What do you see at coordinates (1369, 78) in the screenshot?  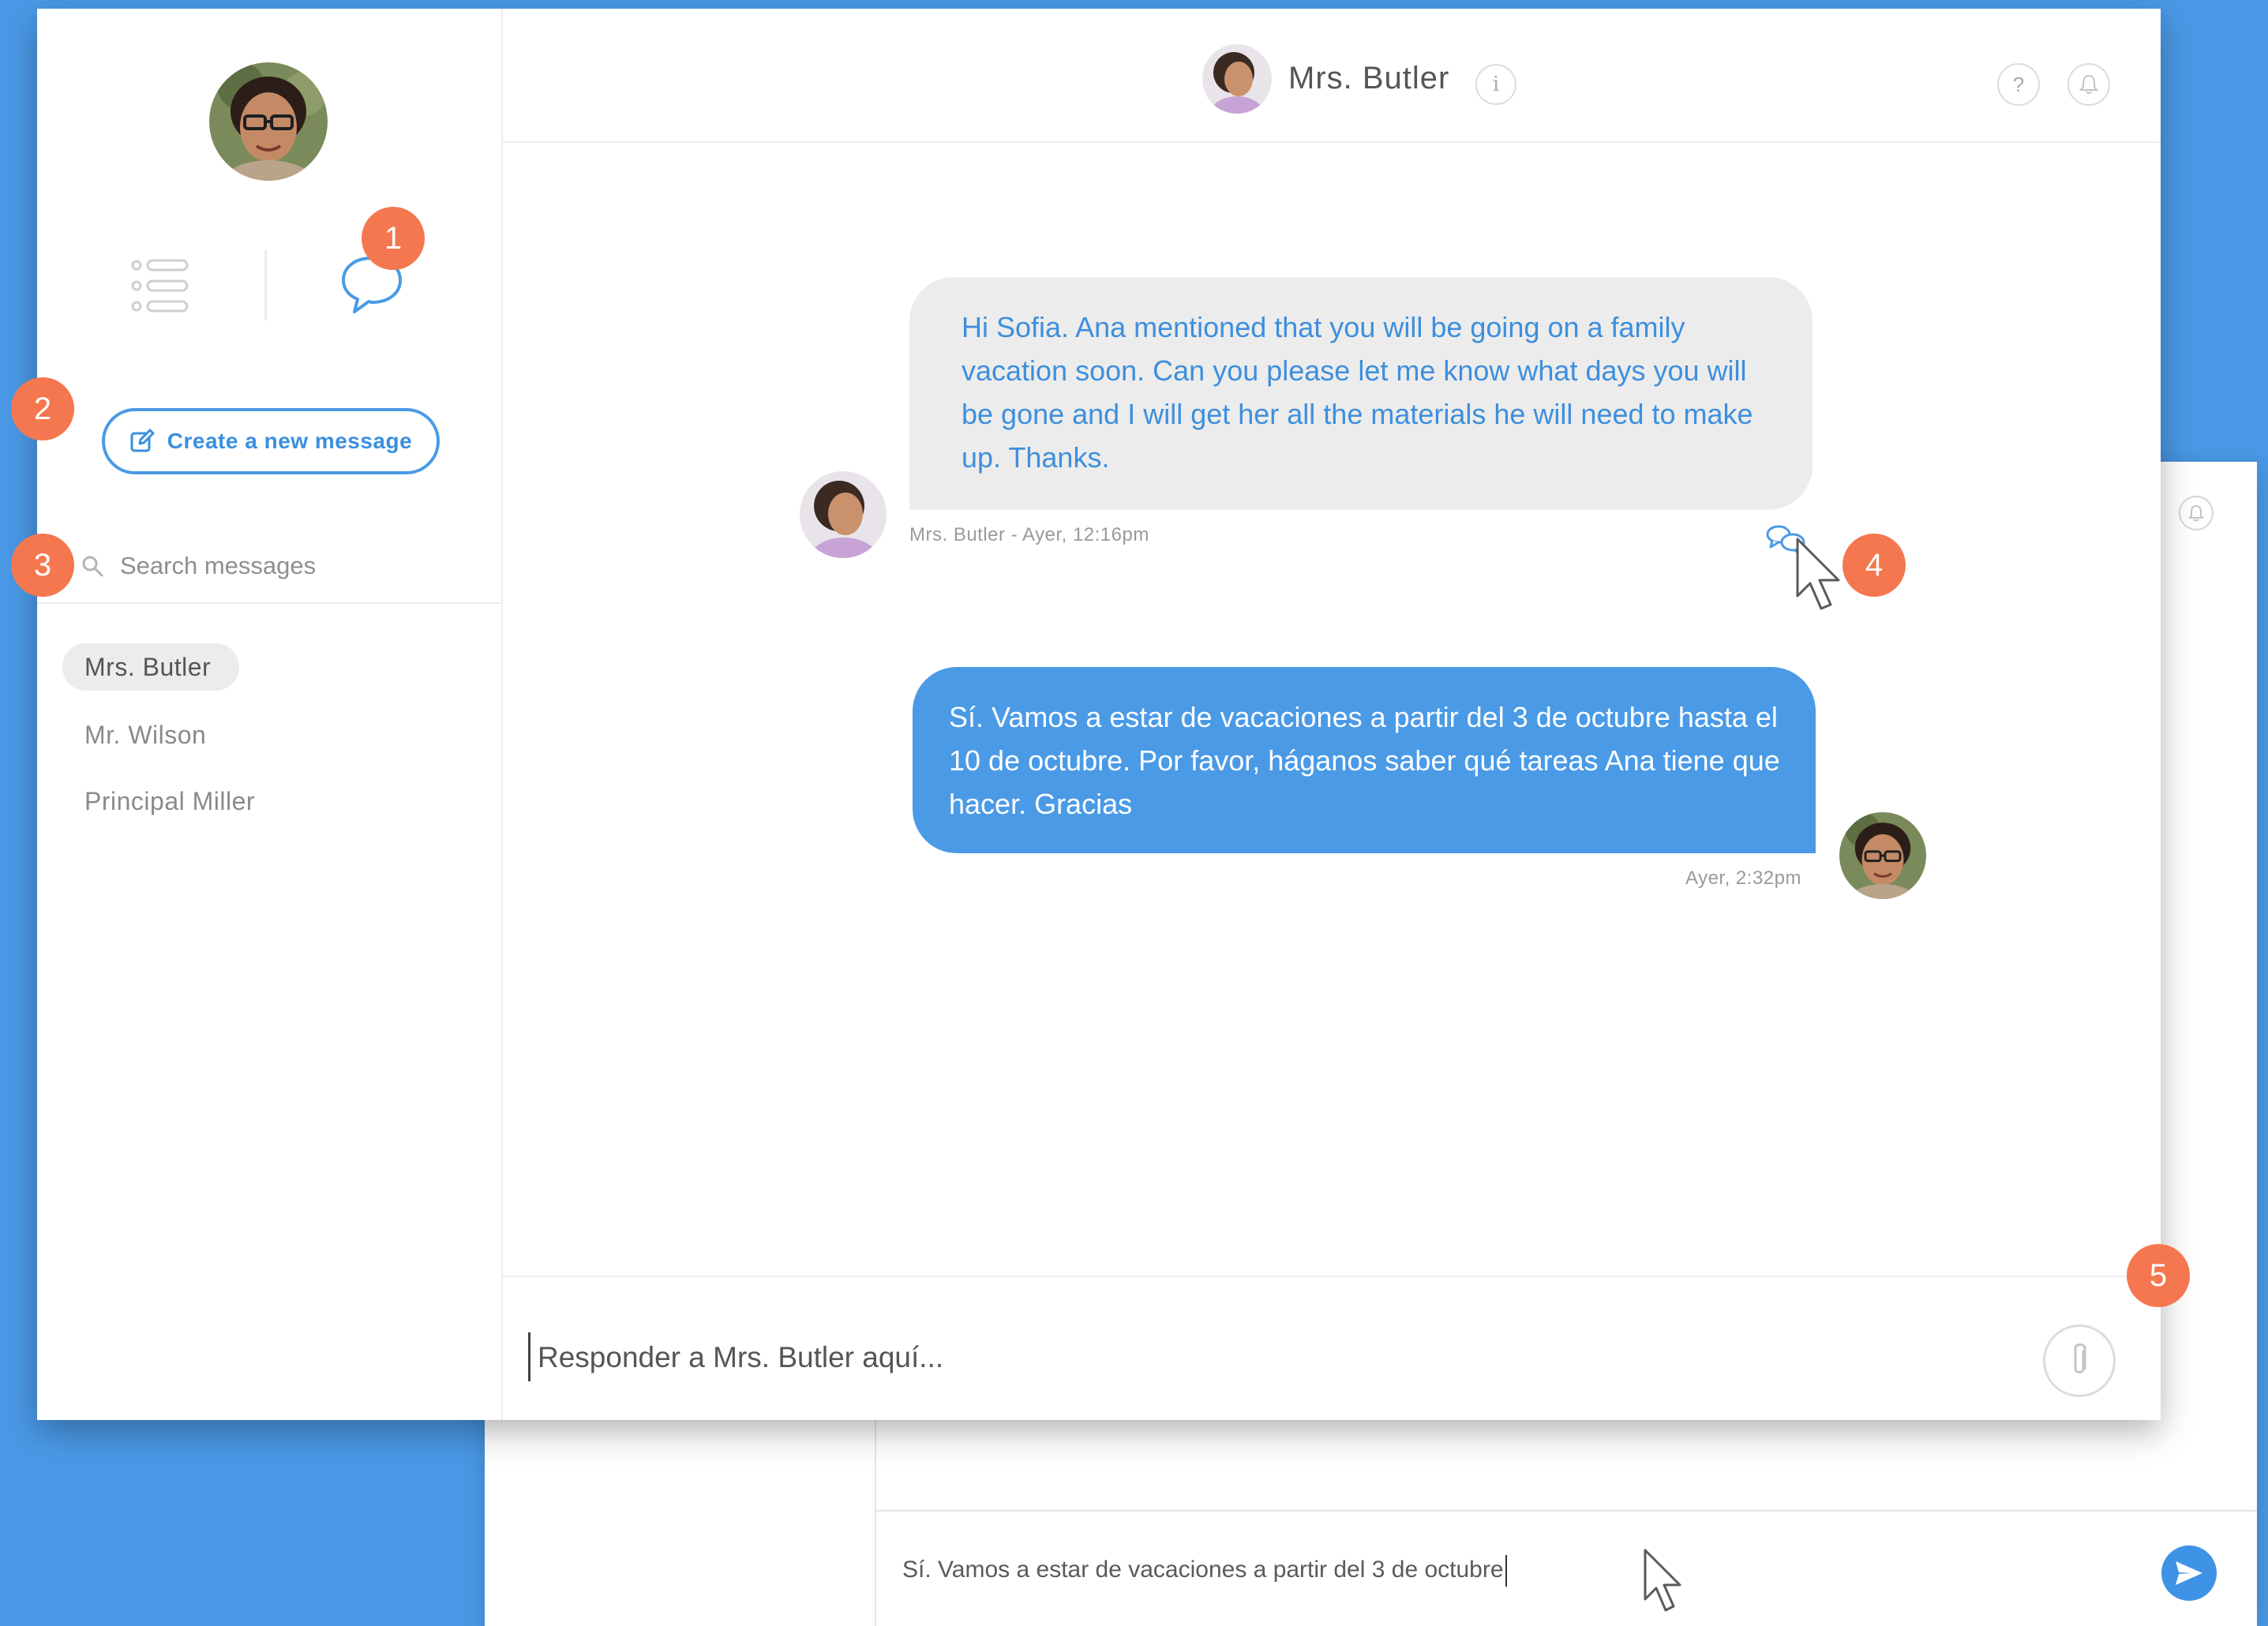 I see `chat-title: Mrs. Butler` at bounding box center [1369, 78].